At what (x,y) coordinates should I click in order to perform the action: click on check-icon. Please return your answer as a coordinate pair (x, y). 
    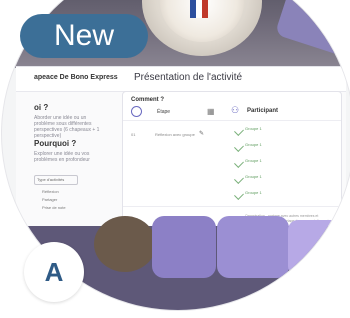
    Looking at the image, I should click on (239, 131).